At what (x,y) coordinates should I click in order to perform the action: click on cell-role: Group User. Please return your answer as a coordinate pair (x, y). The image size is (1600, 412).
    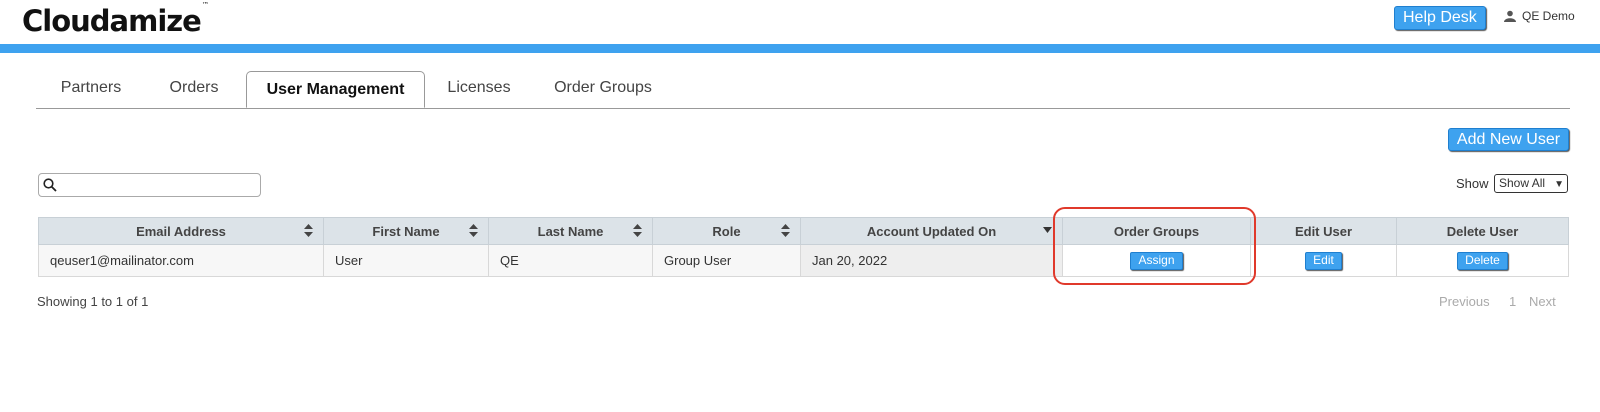
    Looking at the image, I should click on (726, 260).